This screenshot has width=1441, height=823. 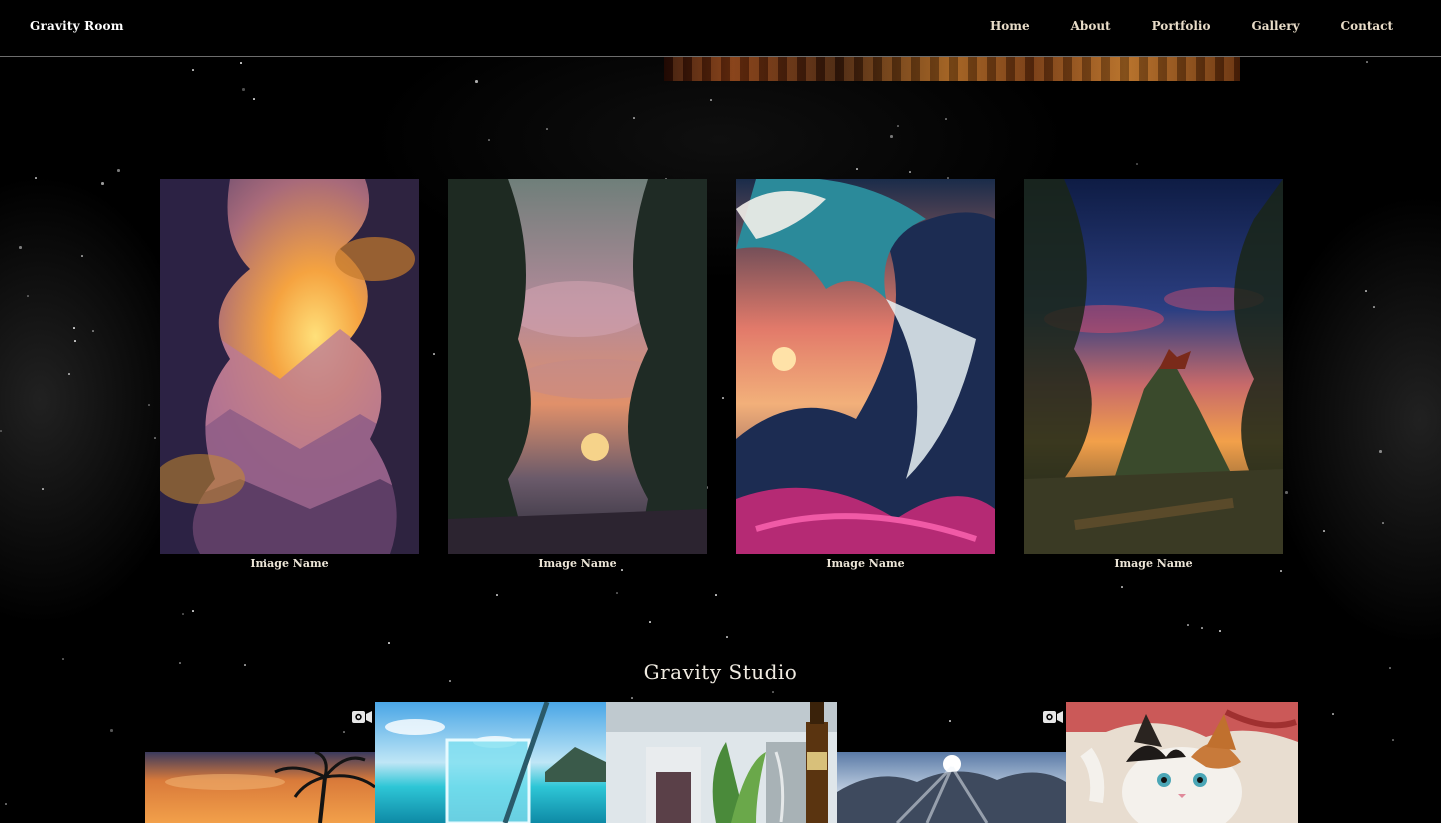 What do you see at coordinates (1091, 26) in the screenshot?
I see `nav-about: About` at bounding box center [1091, 26].